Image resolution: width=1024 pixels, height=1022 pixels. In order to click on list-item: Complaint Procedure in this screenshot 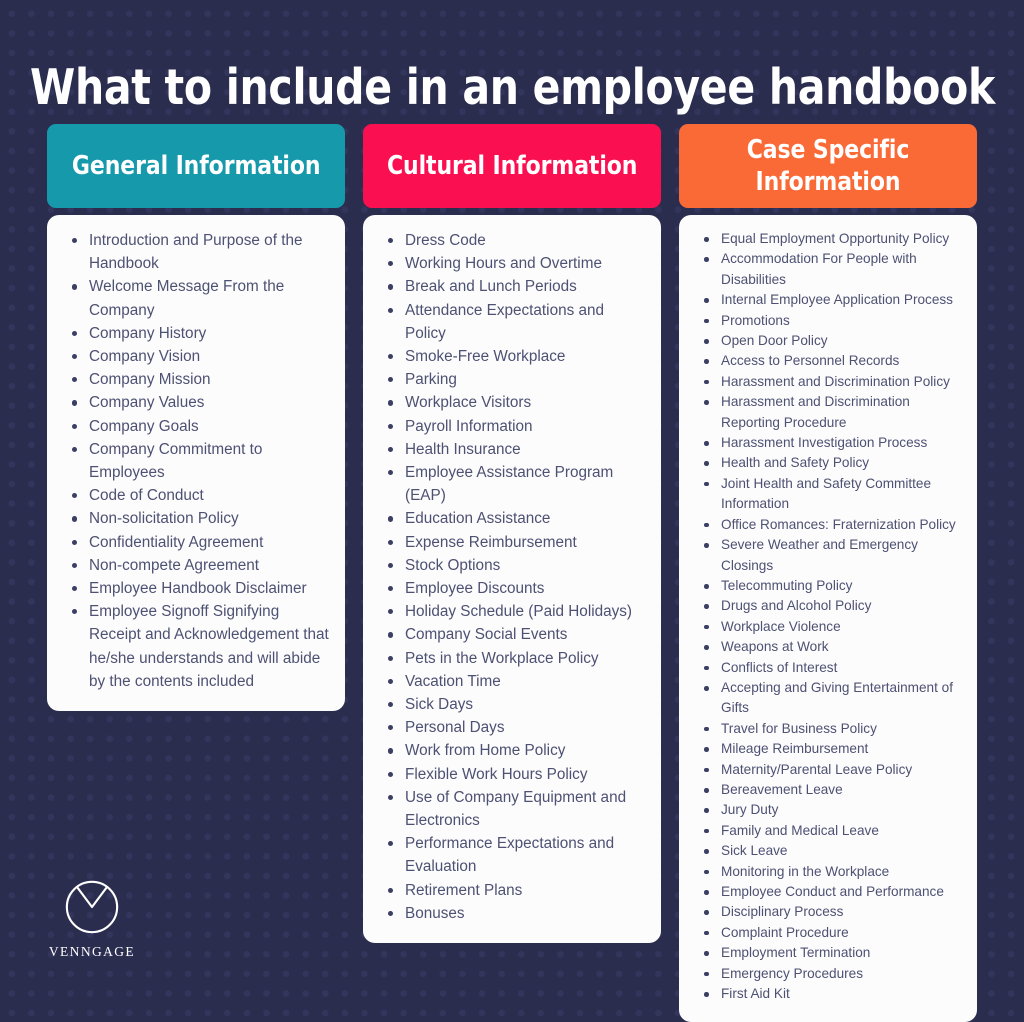, I will do `click(828, 933)`.